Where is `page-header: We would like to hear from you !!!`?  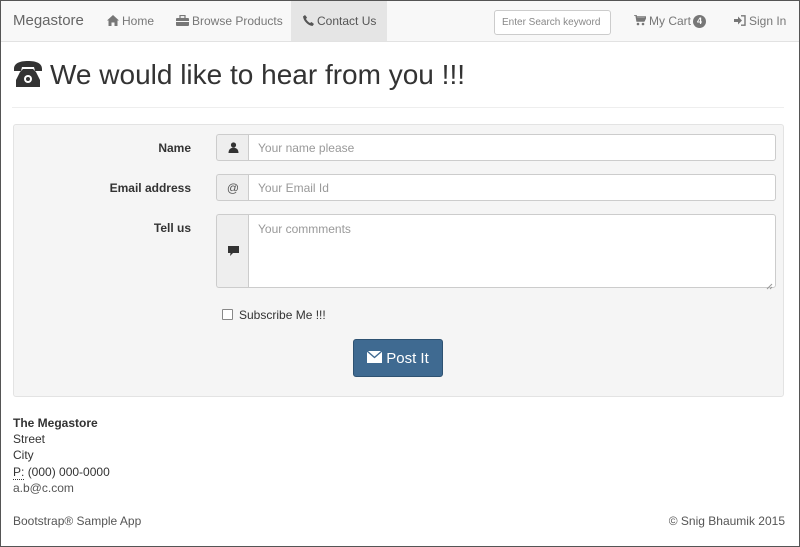
page-header: We would like to hear from you !!! is located at coordinates (398, 82).